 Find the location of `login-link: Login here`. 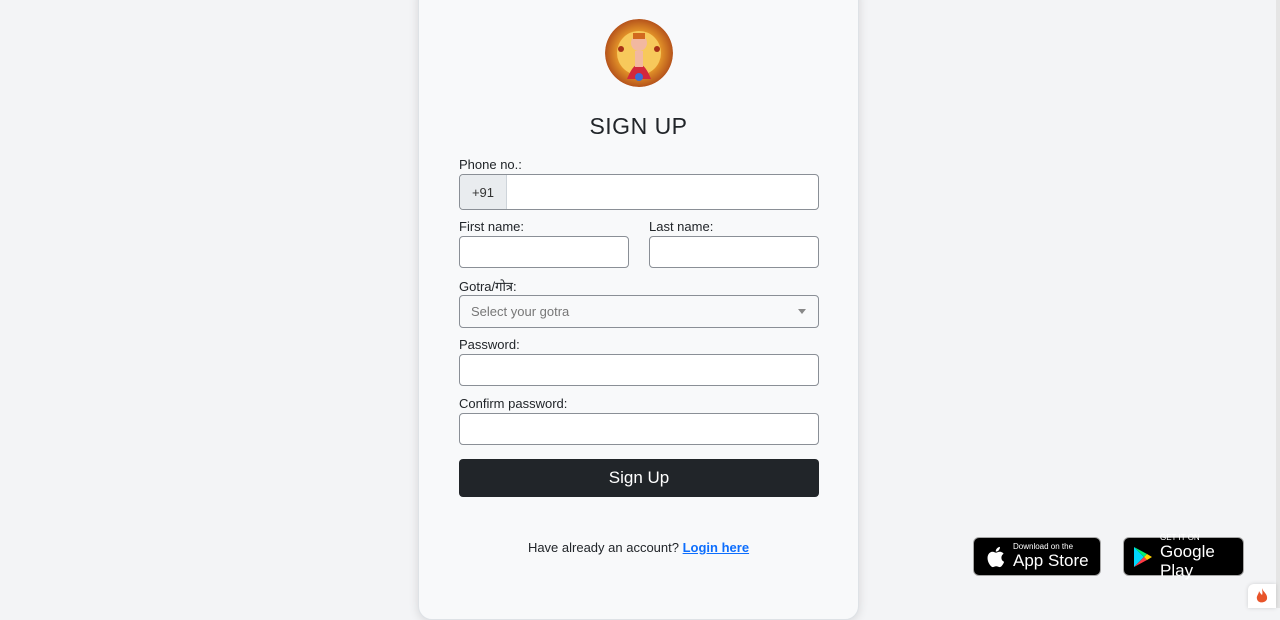

login-link: Login here is located at coordinates (716, 547).